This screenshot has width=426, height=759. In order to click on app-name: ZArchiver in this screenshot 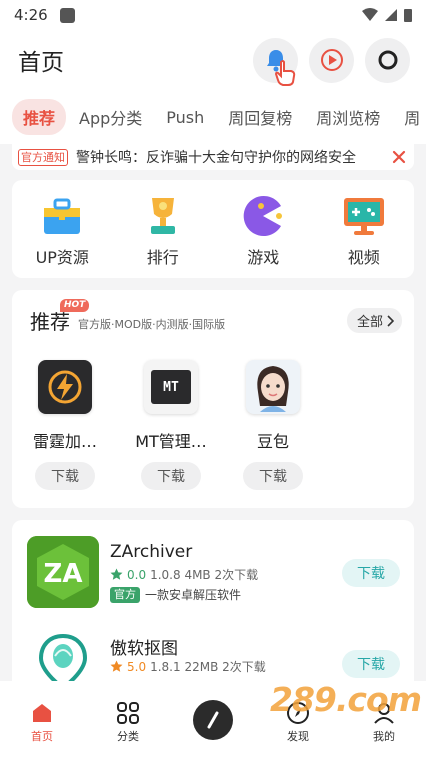, I will do `click(151, 552)`.